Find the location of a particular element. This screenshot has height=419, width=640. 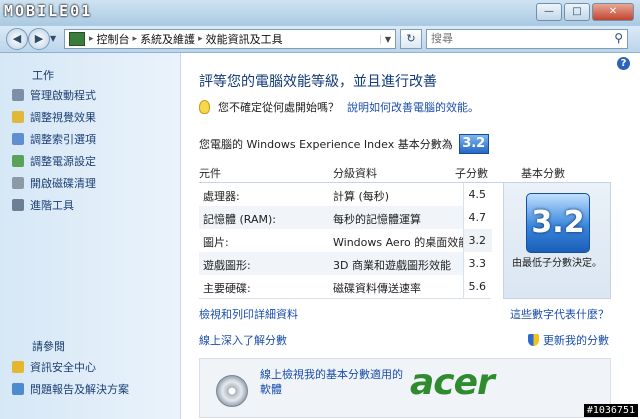

sidebar-item-disk-cleanup: 開啟磁碟清理 is located at coordinates (54, 183).